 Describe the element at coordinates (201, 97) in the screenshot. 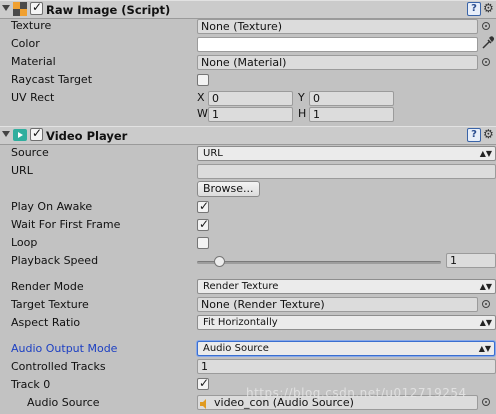

I see `uv-x-label: X` at that location.